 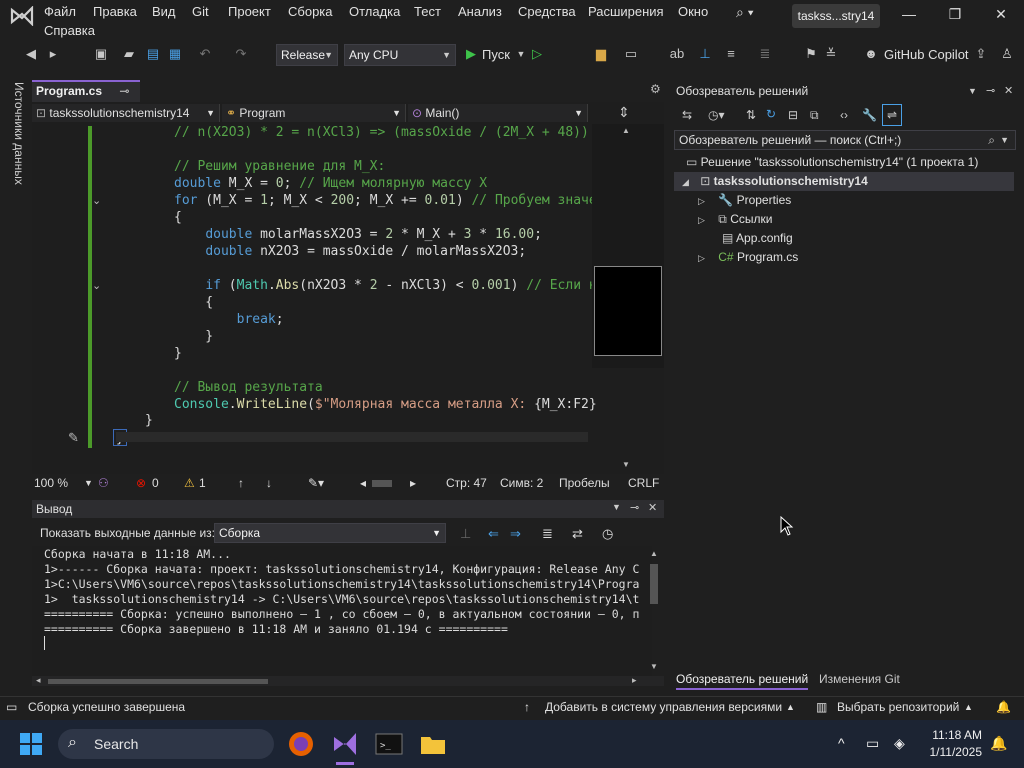 What do you see at coordinates (871, 54) in the screenshot?
I see `copilot-icon: ☻` at bounding box center [871, 54].